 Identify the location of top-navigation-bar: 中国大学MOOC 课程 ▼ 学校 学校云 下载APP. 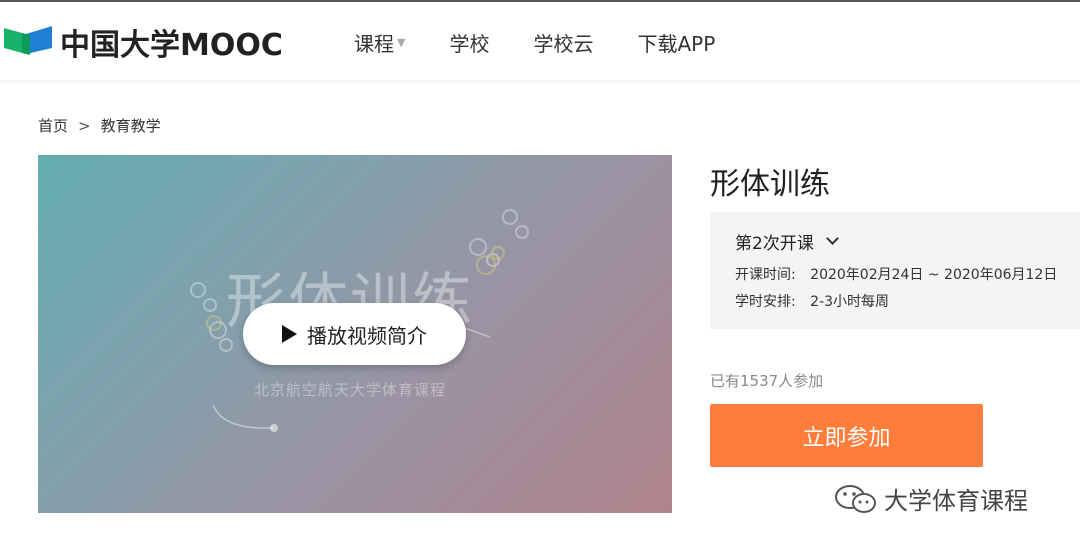
(540, 40).